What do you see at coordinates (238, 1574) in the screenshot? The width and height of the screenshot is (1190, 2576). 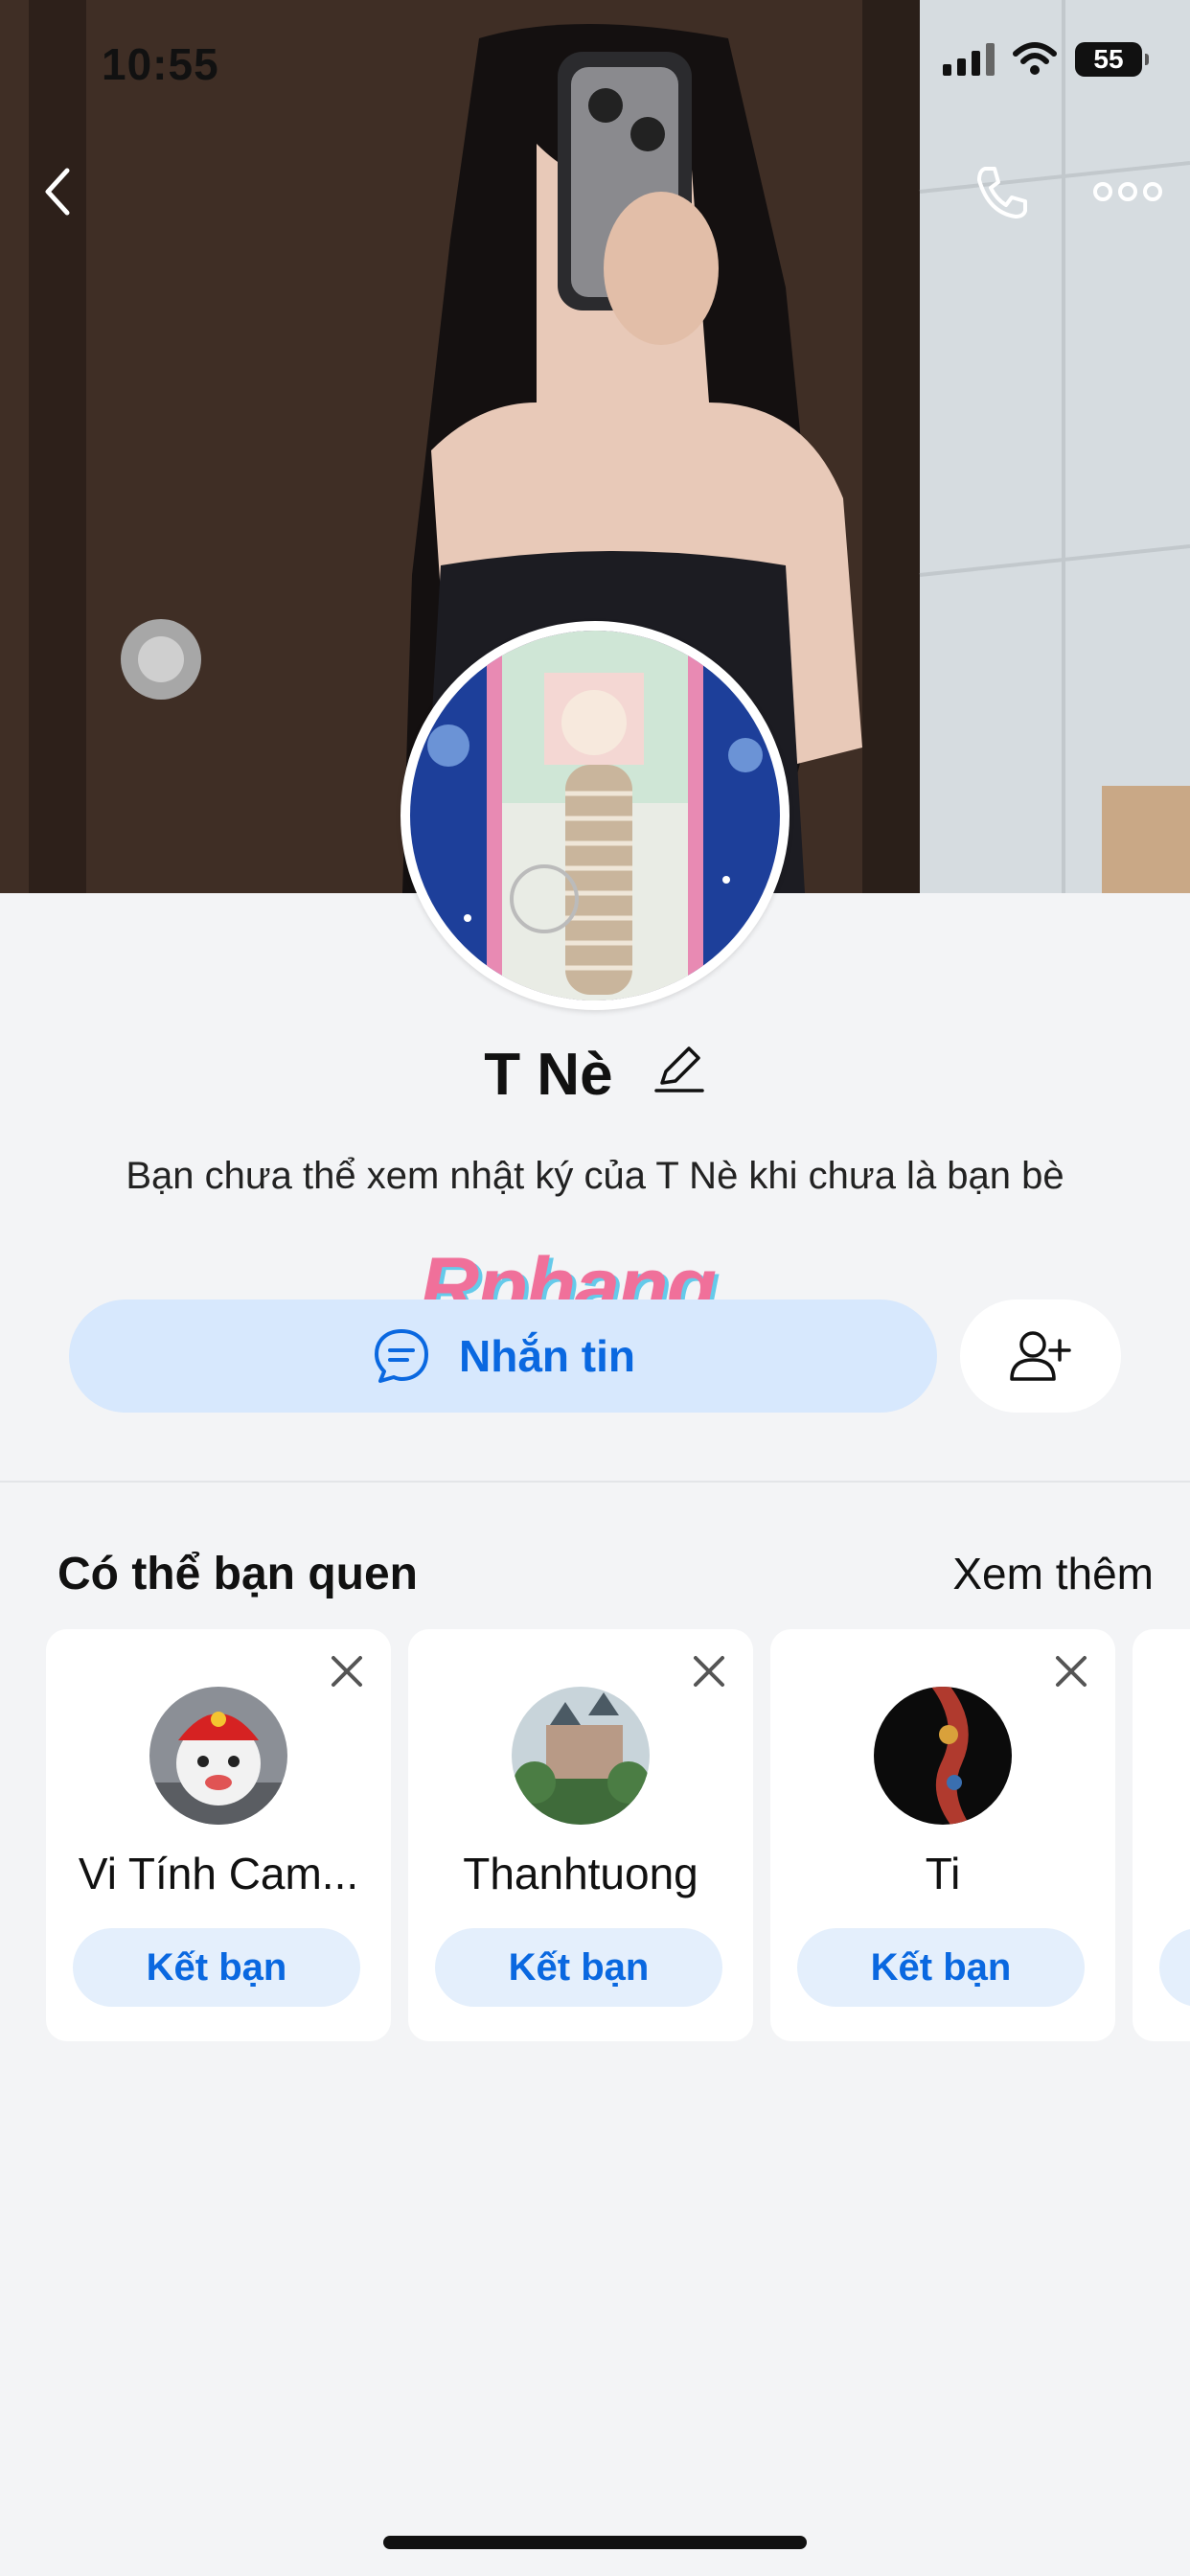 I see `suggestions-title: Có thể bạn quen` at bounding box center [238, 1574].